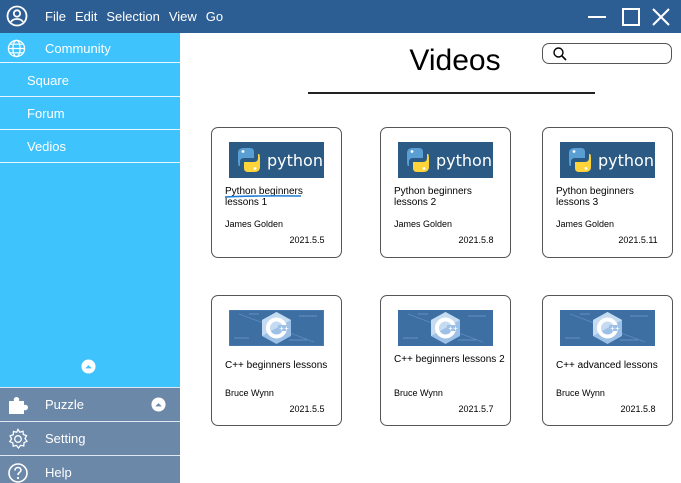  What do you see at coordinates (661, 17) in the screenshot?
I see `close-icon` at bounding box center [661, 17].